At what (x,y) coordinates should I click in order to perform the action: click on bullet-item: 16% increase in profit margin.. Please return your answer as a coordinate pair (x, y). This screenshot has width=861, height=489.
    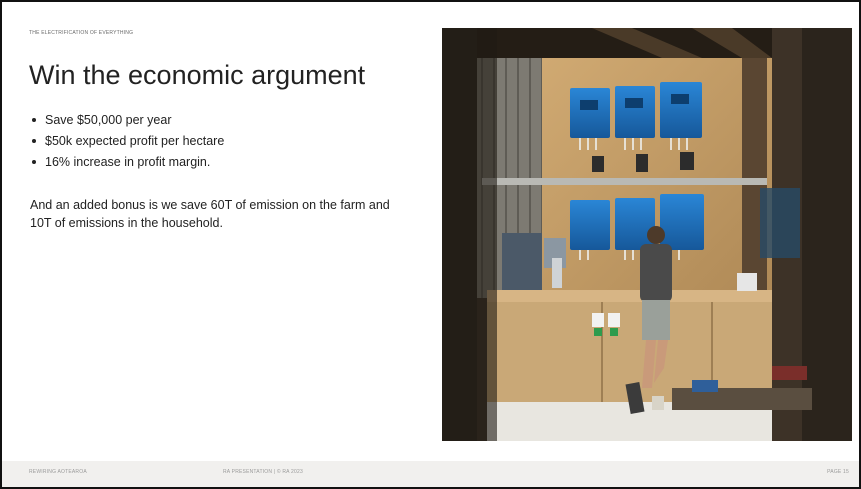
    Looking at the image, I should click on (127, 162).